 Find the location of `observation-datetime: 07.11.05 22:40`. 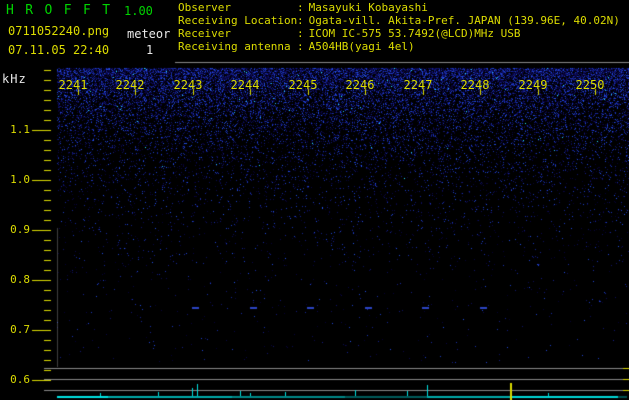

observation-datetime: 07.11.05 22:40 is located at coordinates (59, 50).